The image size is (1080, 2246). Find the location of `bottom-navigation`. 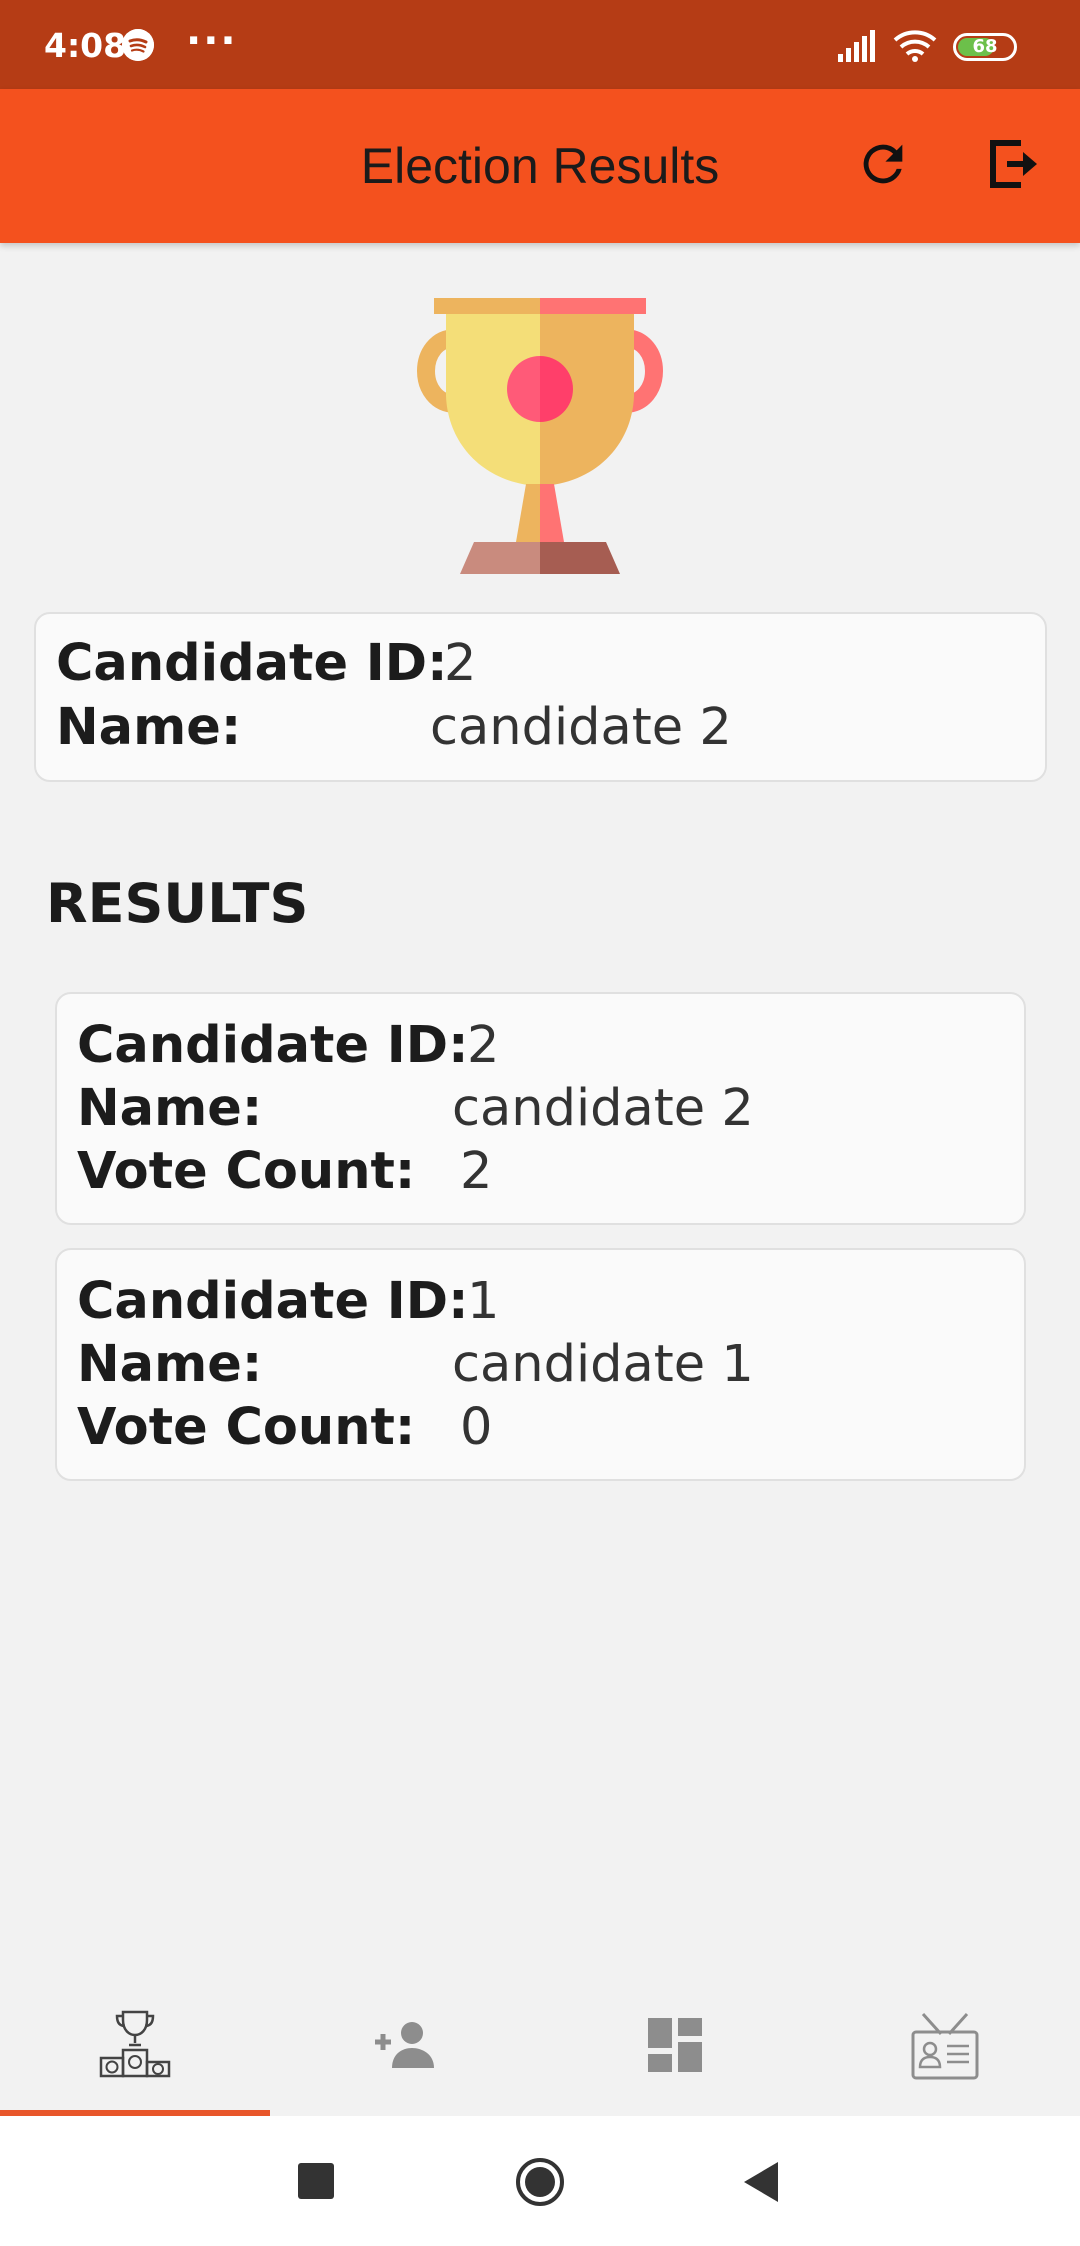

bottom-navigation is located at coordinates (540, 2053).